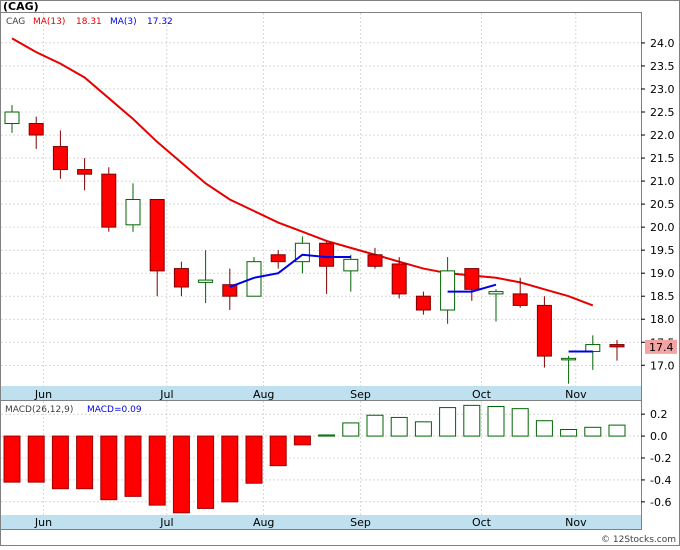 The height and width of the screenshot is (550, 680). Describe the element at coordinates (166, 522) in the screenshot. I see `macd-month-label: Jul` at that location.